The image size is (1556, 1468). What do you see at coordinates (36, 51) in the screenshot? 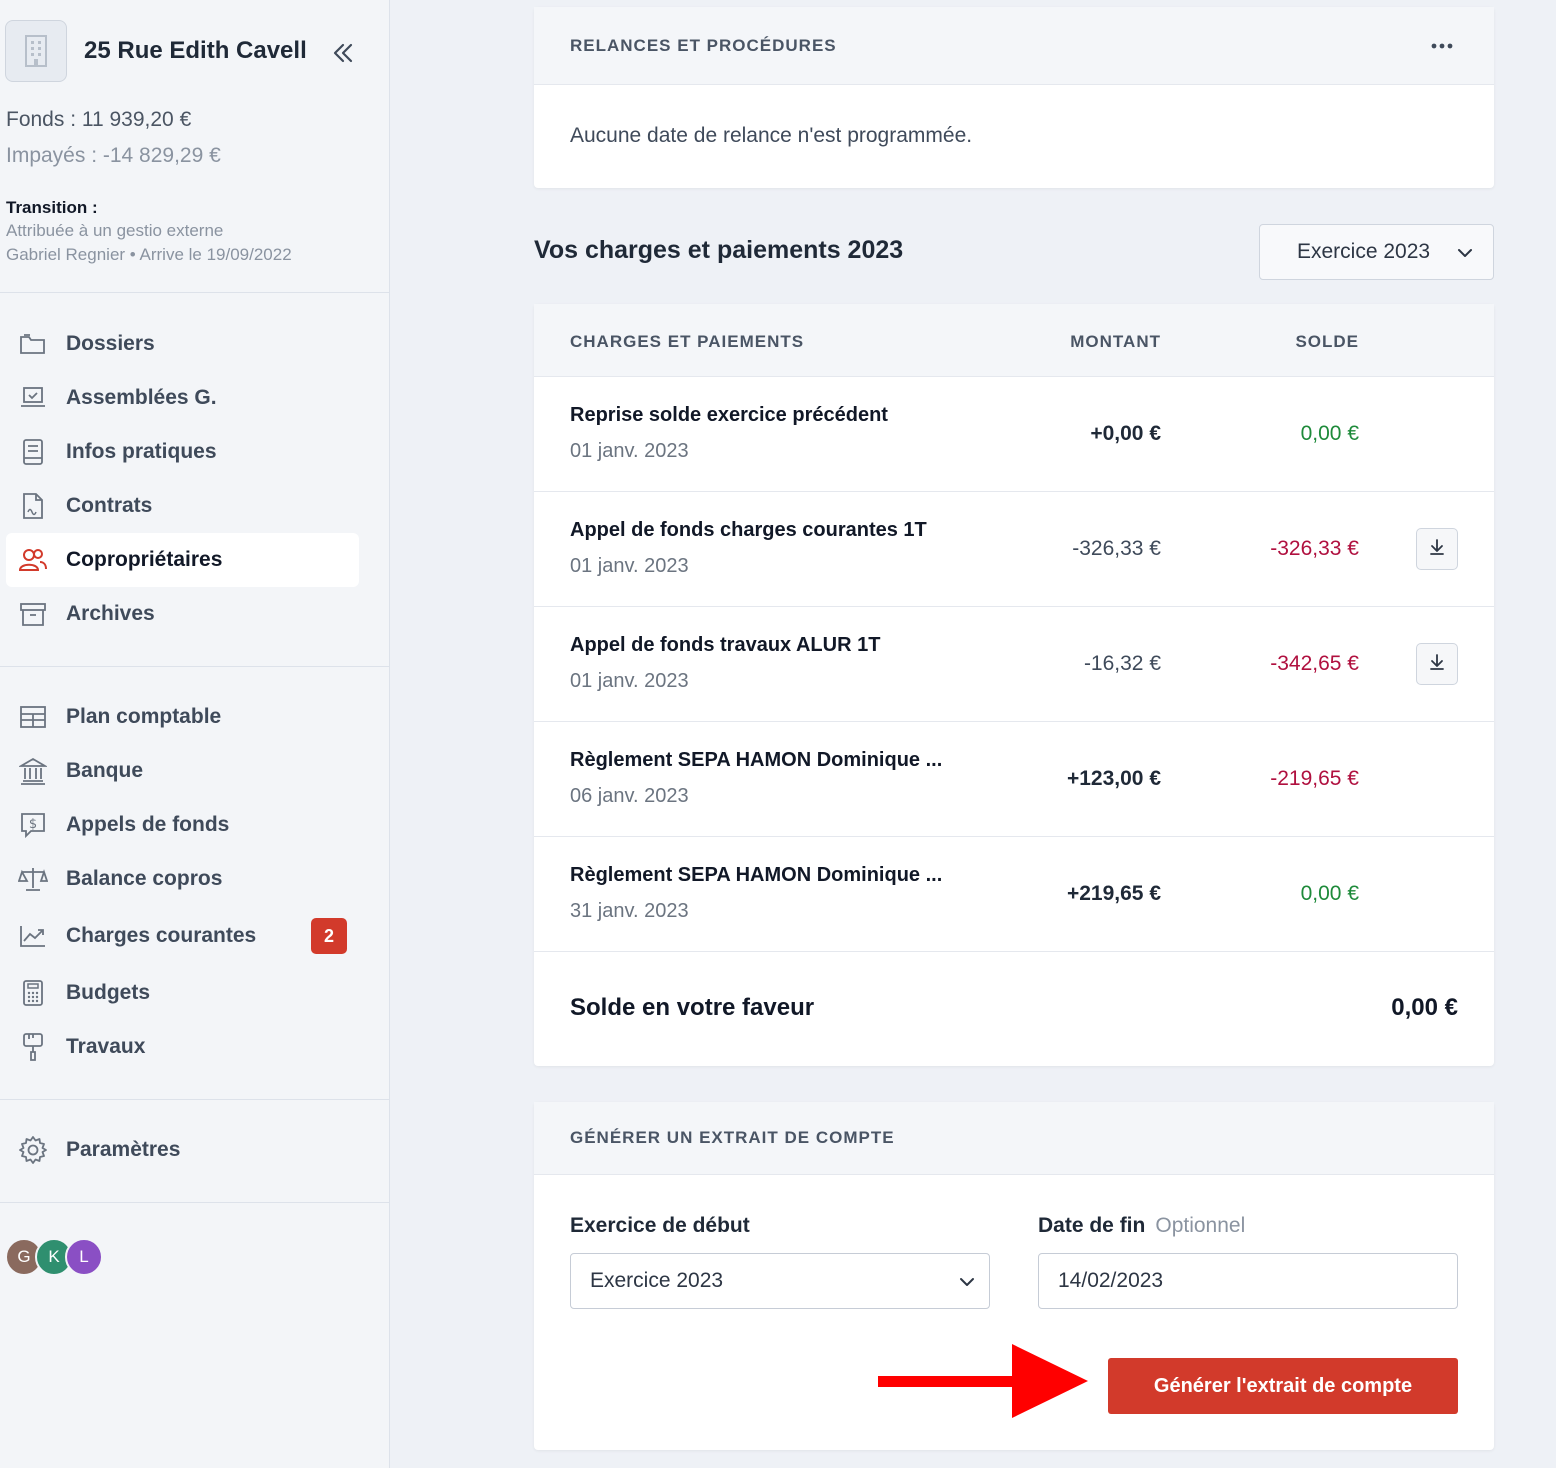
I see `building-icon` at bounding box center [36, 51].